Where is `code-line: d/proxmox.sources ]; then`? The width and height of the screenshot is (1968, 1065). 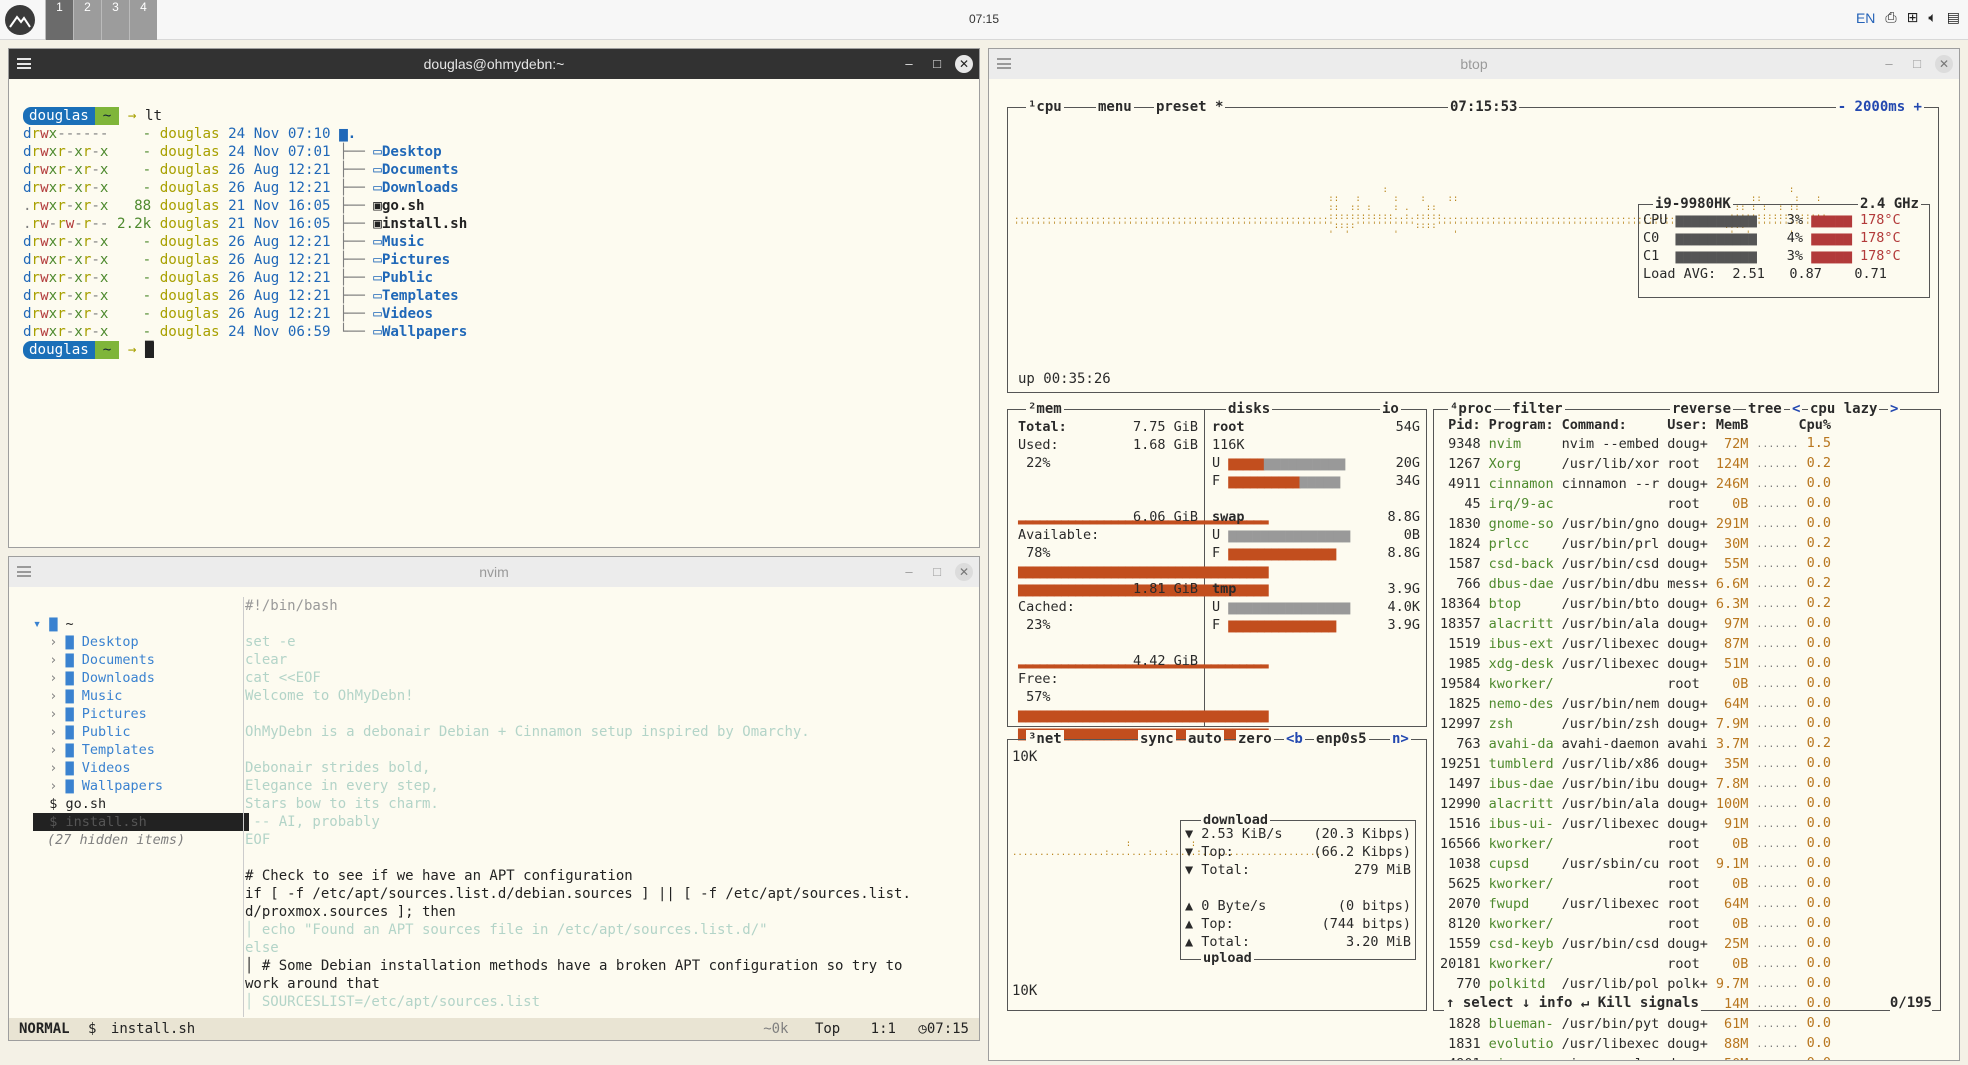 code-line: d/proxmox.sources ]; then is located at coordinates (350, 912).